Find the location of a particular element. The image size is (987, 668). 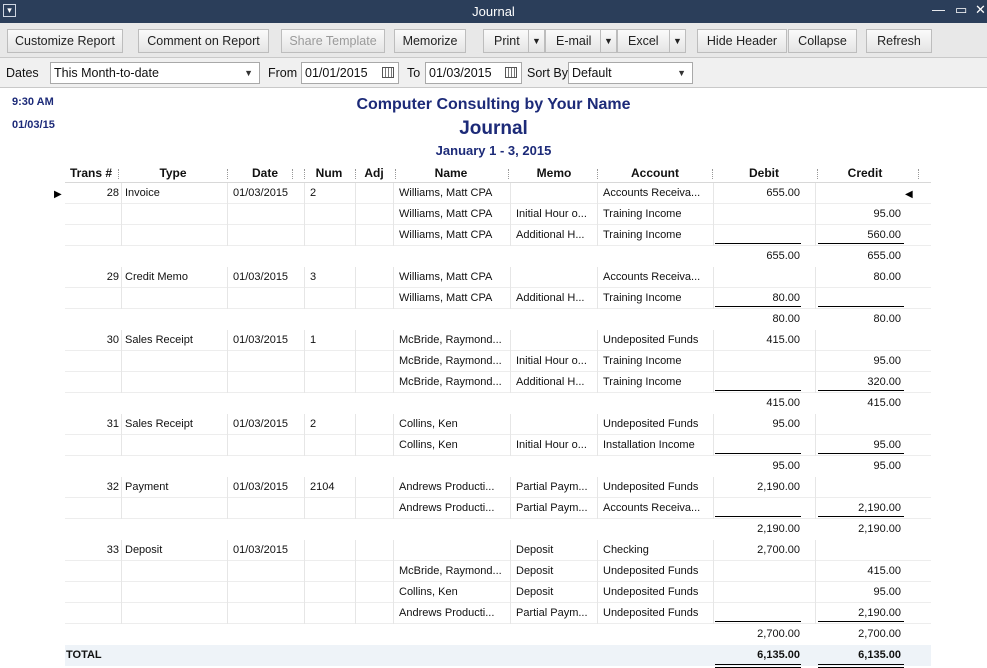

hide-header-button: Hide Header is located at coordinates (742, 41).